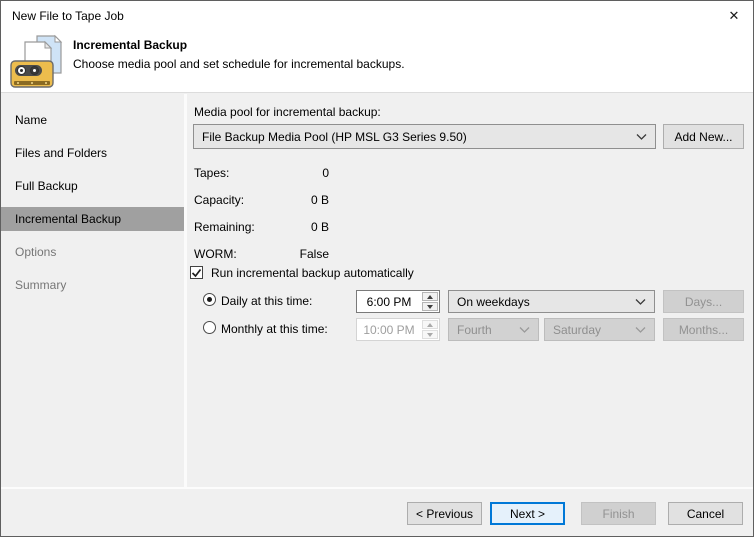  I want to click on daily-radio, so click(209, 299).